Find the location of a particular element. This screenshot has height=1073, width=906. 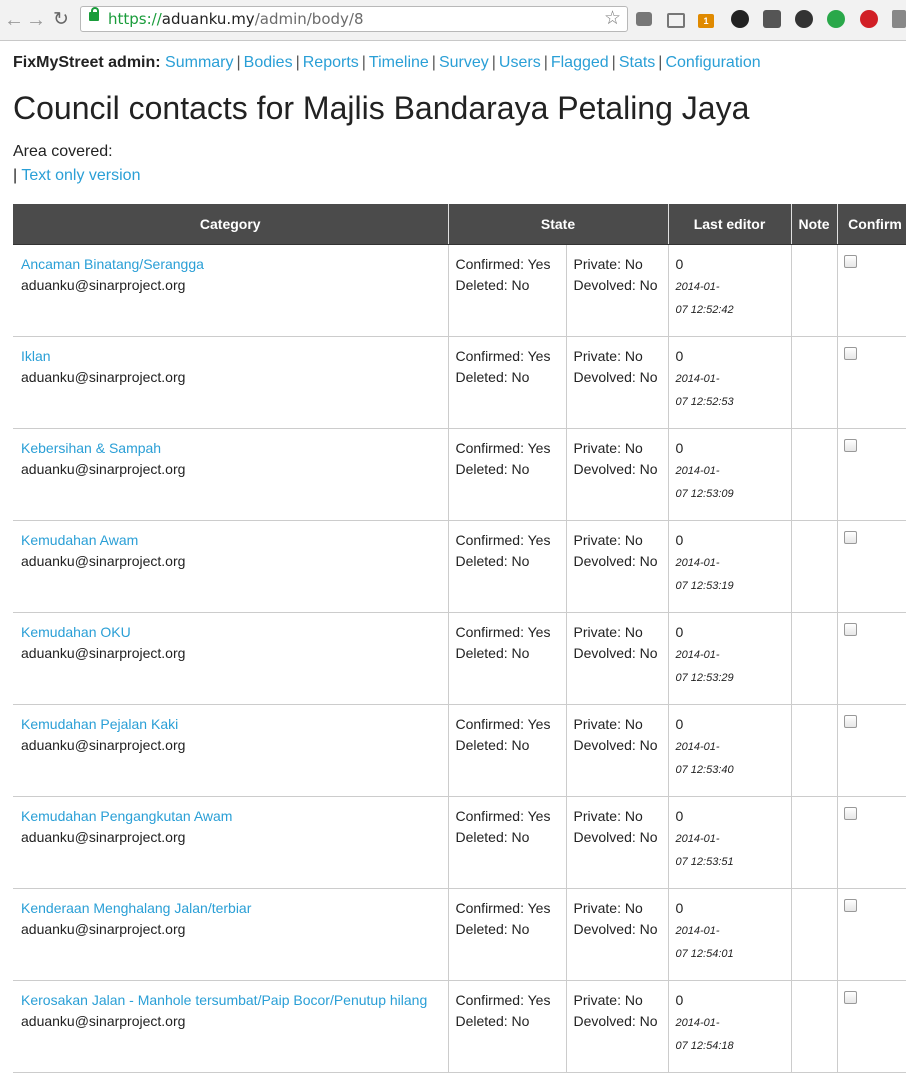

nav-link-bodies: Bodies is located at coordinates (268, 62).